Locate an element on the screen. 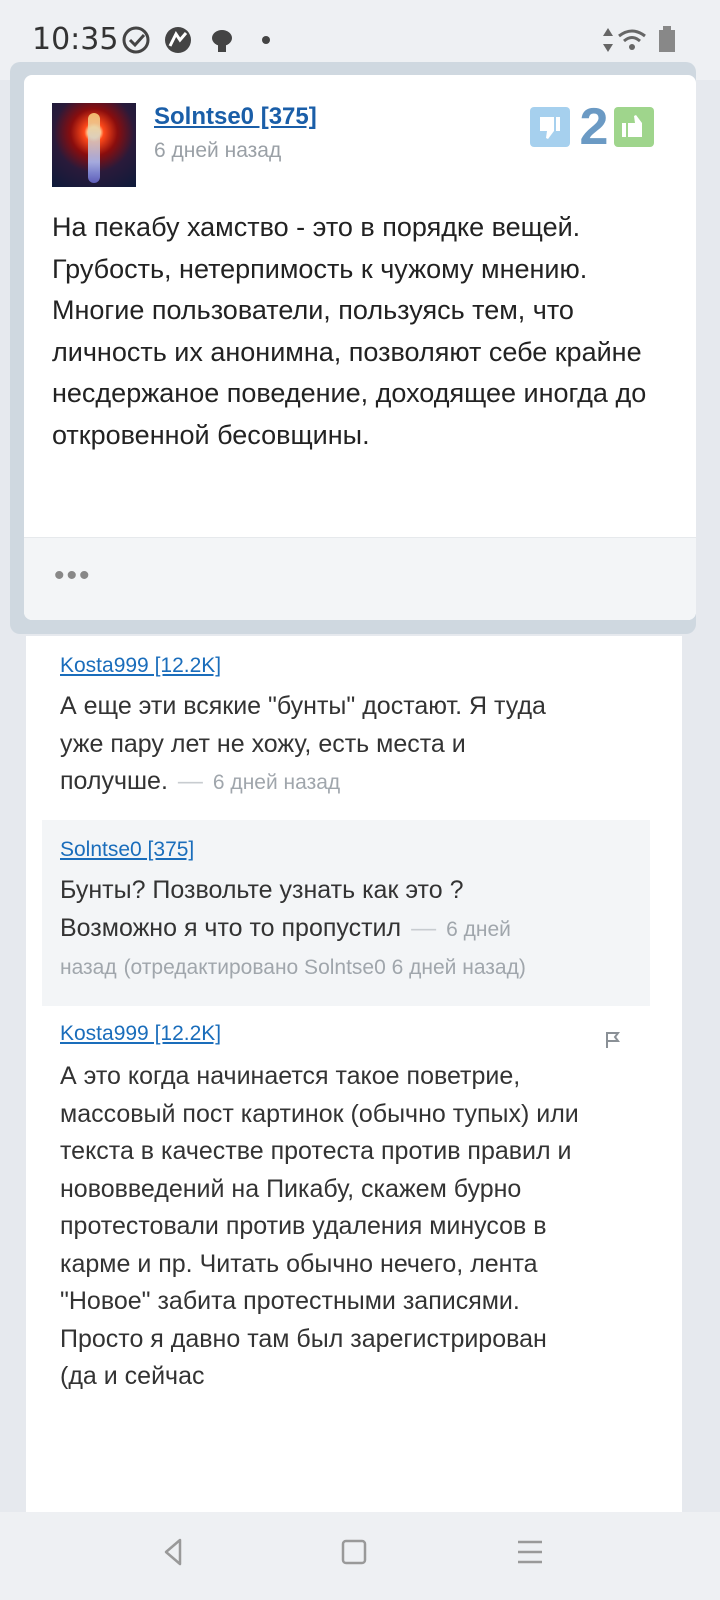 This screenshot has width=720, height=1600. battery-icon is located at coordinates (667, 39).